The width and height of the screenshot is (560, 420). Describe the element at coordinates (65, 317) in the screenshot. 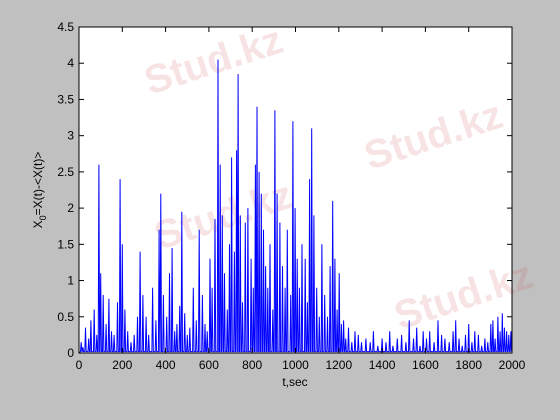

I see `y-tick-label: 0.5` at that location.